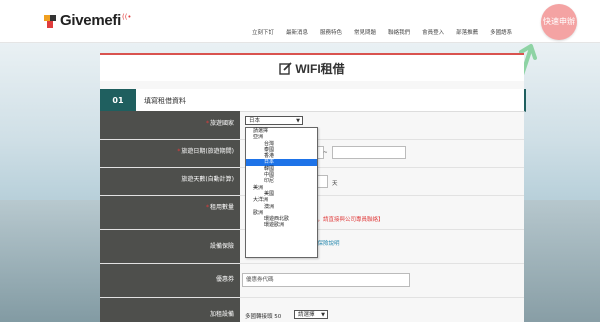 The height and width of the screenshot is (322, 600). Describe the element at coordinates (331, 32) in the screenshot. I see `nav-item-features: 服務特色` at that location.